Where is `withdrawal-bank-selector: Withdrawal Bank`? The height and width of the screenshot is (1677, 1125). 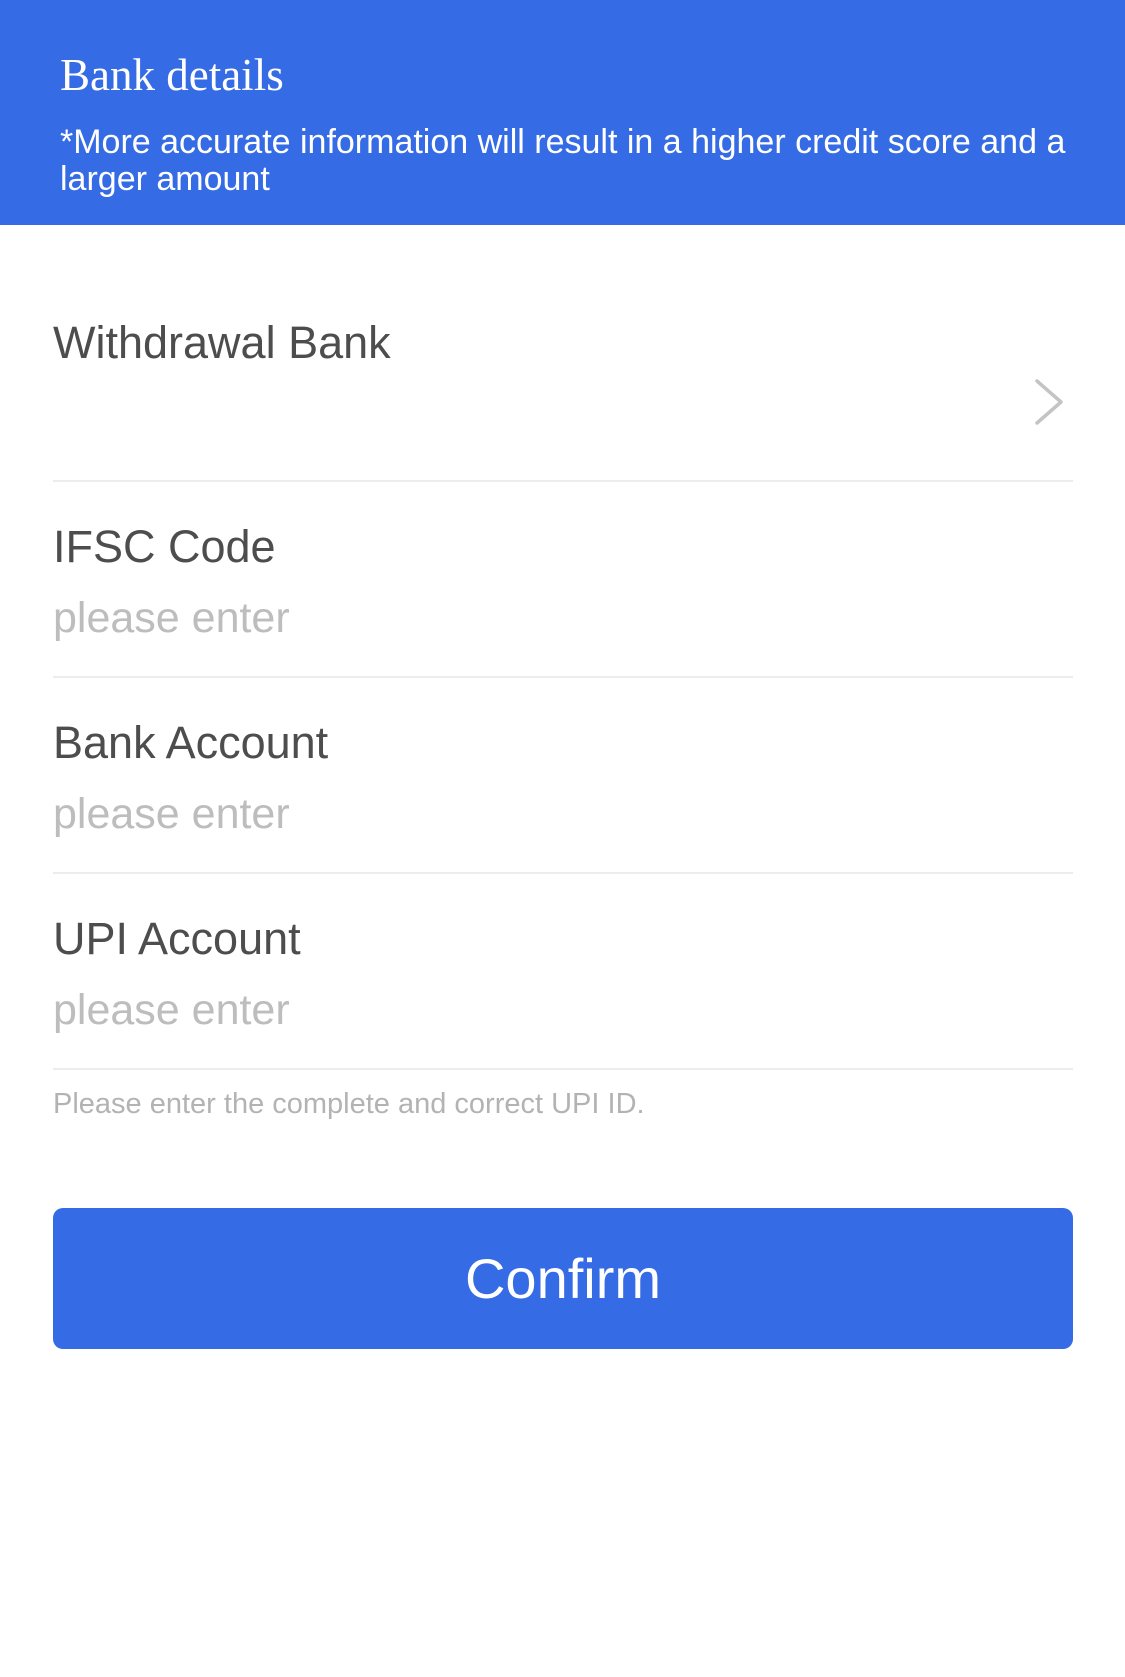
withdrawal-bank-selector: Withdrawal Bank is located at coordinates (563, 353).